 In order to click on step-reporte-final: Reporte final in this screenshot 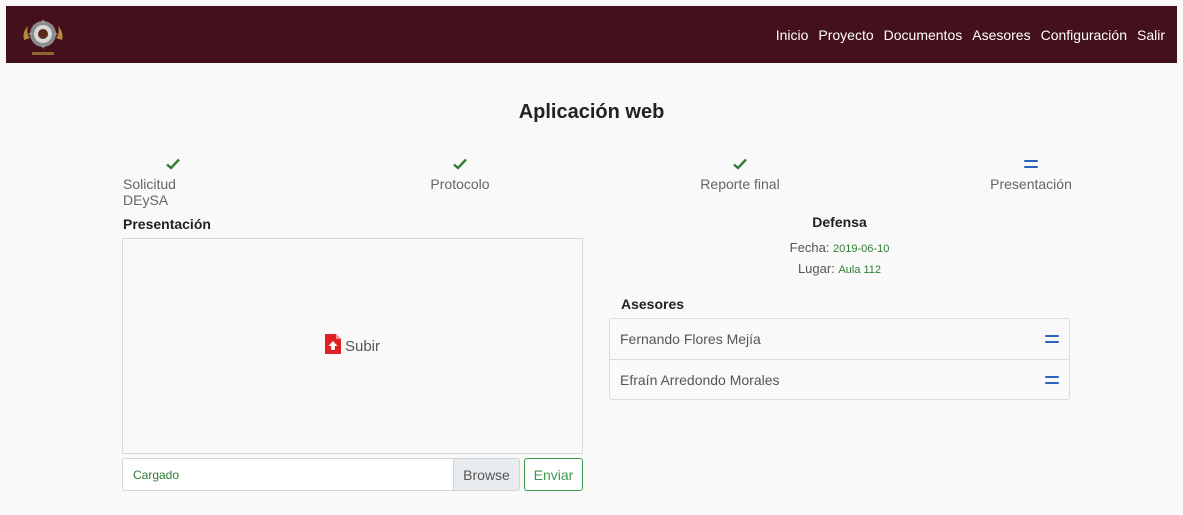, I will do `click(740, 173)`.